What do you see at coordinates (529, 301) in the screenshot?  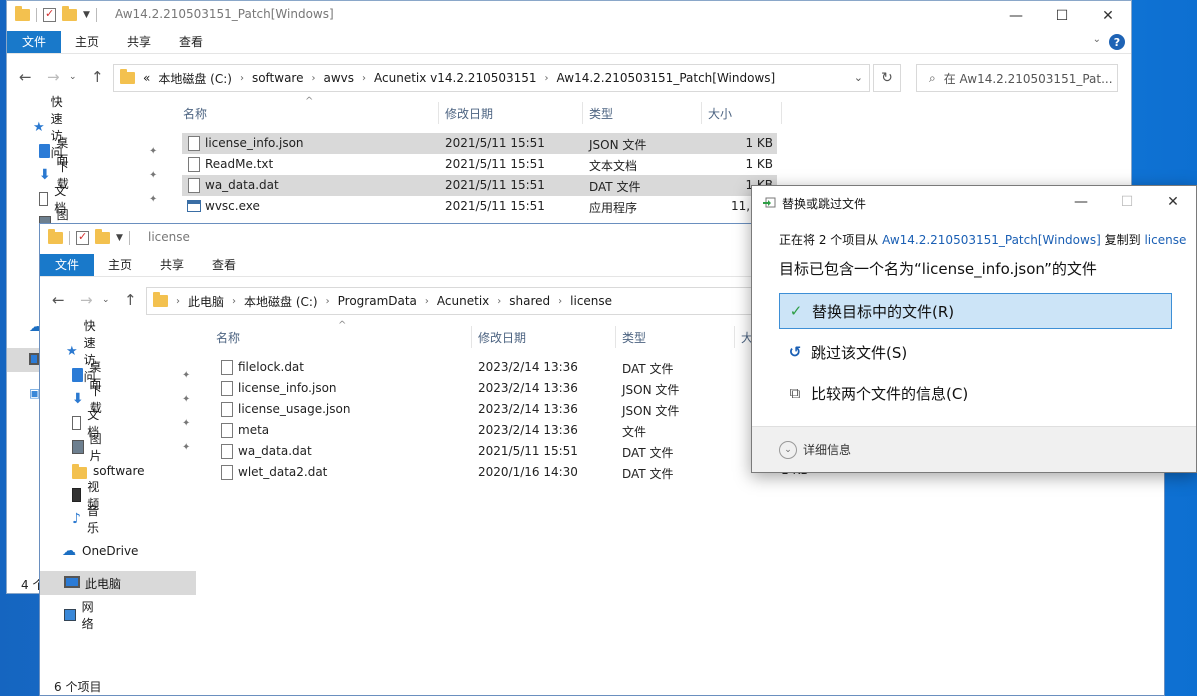 I see `breadcrumb-segment: shared` at bounding box center [529, 301].